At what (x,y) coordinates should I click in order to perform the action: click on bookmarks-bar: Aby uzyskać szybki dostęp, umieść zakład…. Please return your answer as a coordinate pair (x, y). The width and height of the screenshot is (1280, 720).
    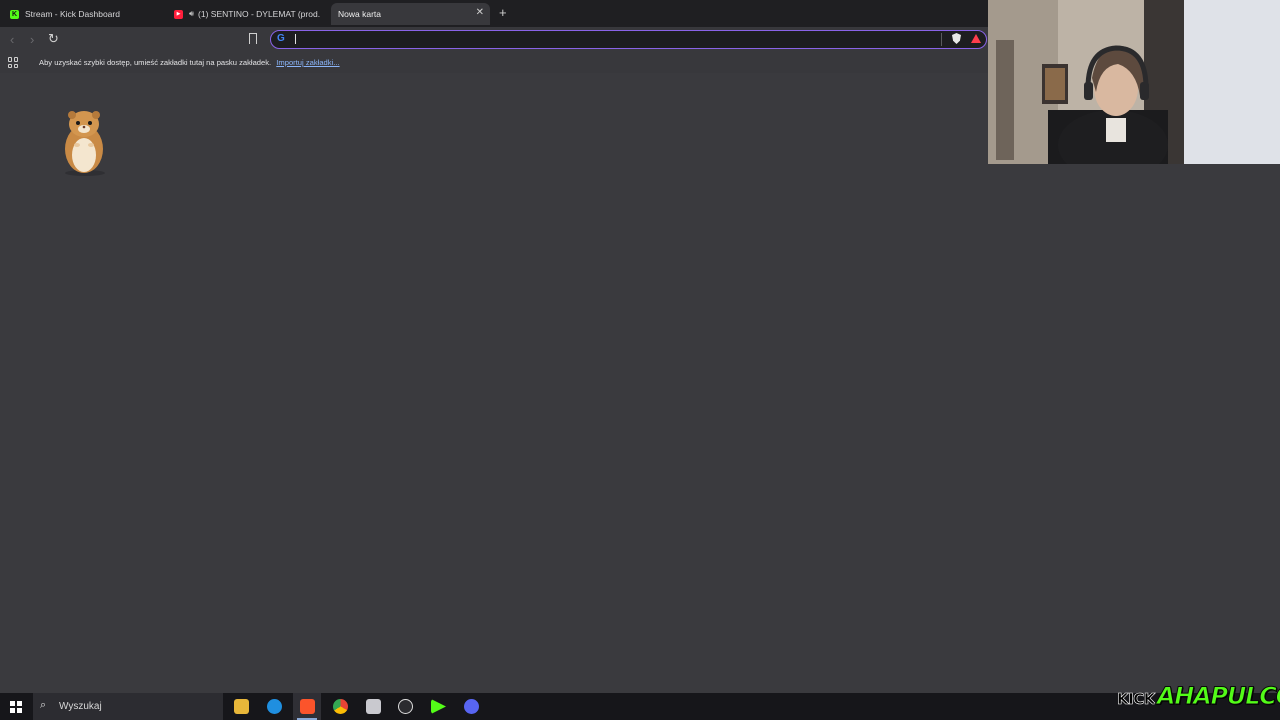
    Looking at the image, I should click on (495, 63).